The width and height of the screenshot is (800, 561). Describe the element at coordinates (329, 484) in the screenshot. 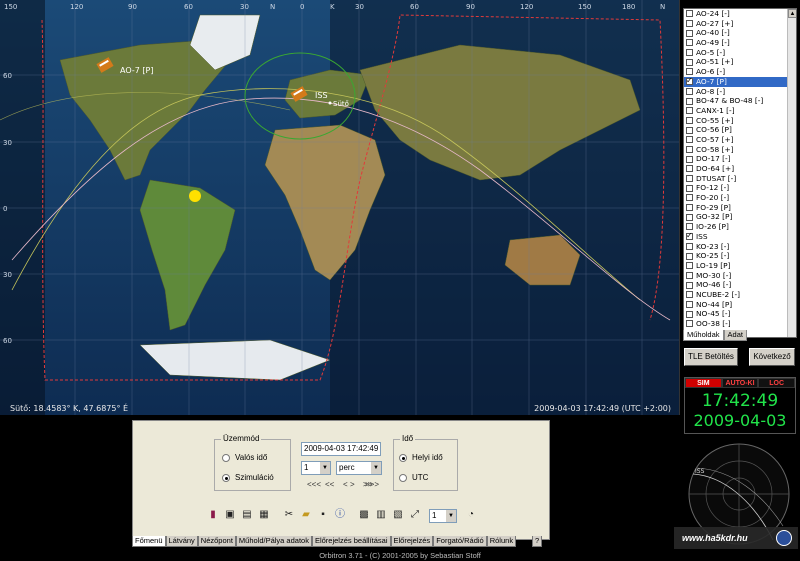

I see `nav-back-2: <<` at that location.